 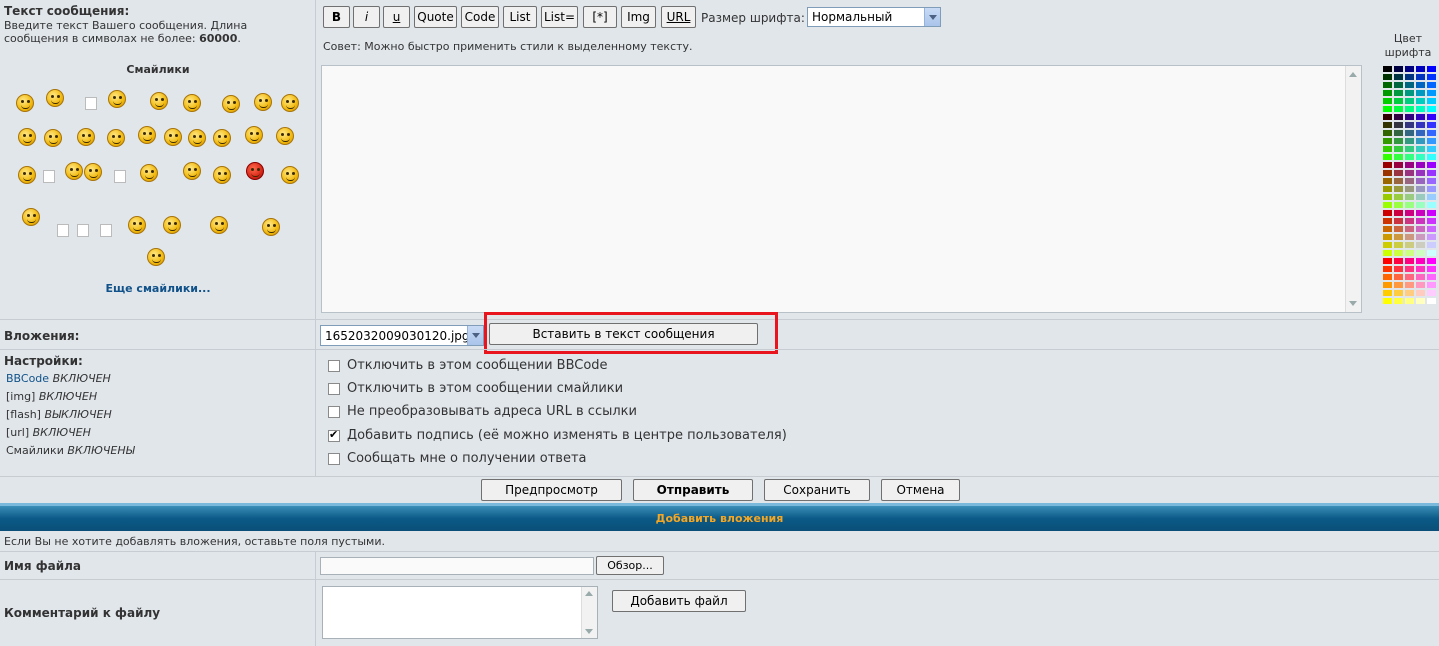 I want to click on color-palette, so click(x=1409, y=185).